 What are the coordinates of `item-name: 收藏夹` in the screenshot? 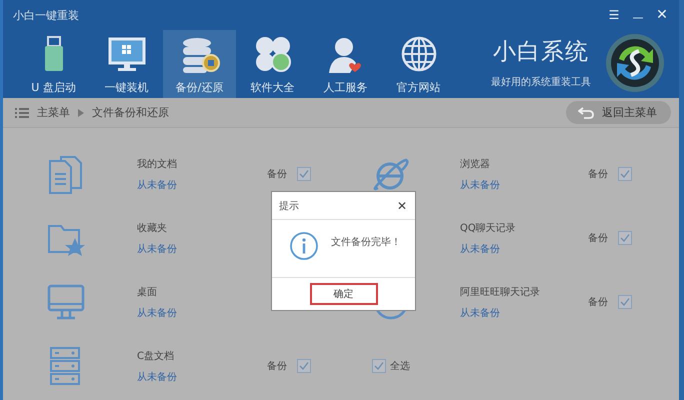 It's located at (152, 228).